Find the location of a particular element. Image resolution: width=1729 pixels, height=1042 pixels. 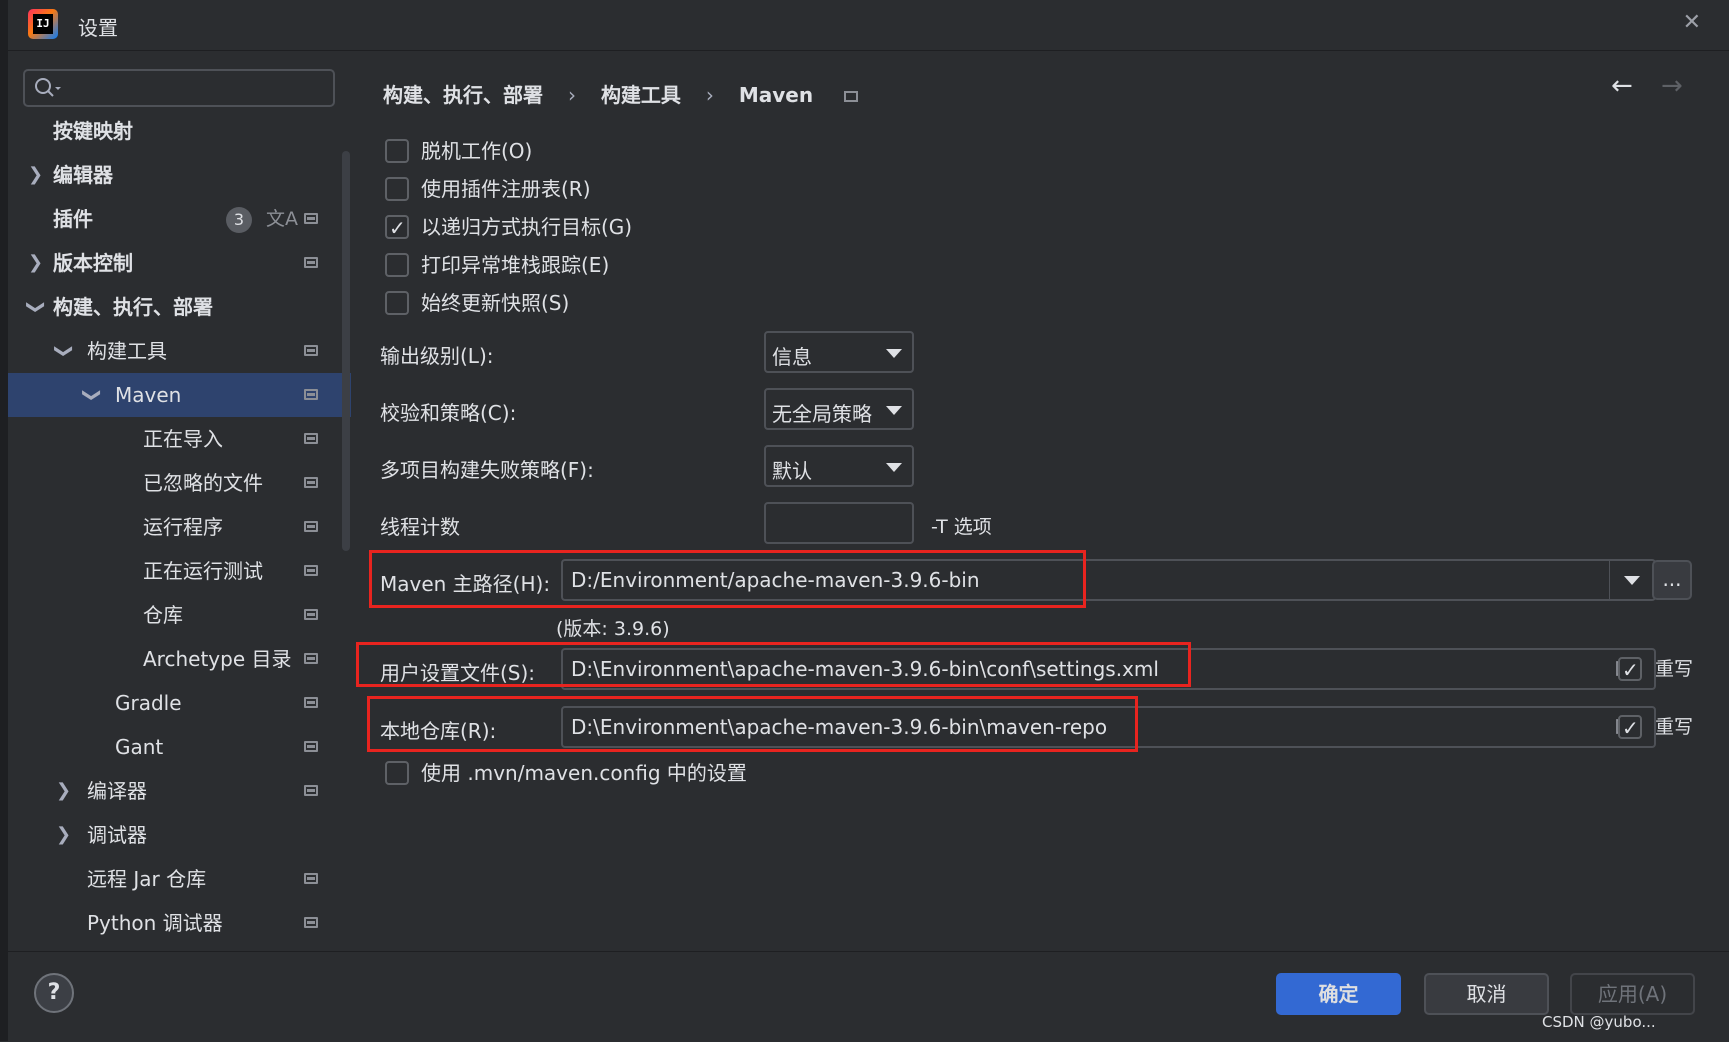

combo-divider is located at coordinates (1609, 580).